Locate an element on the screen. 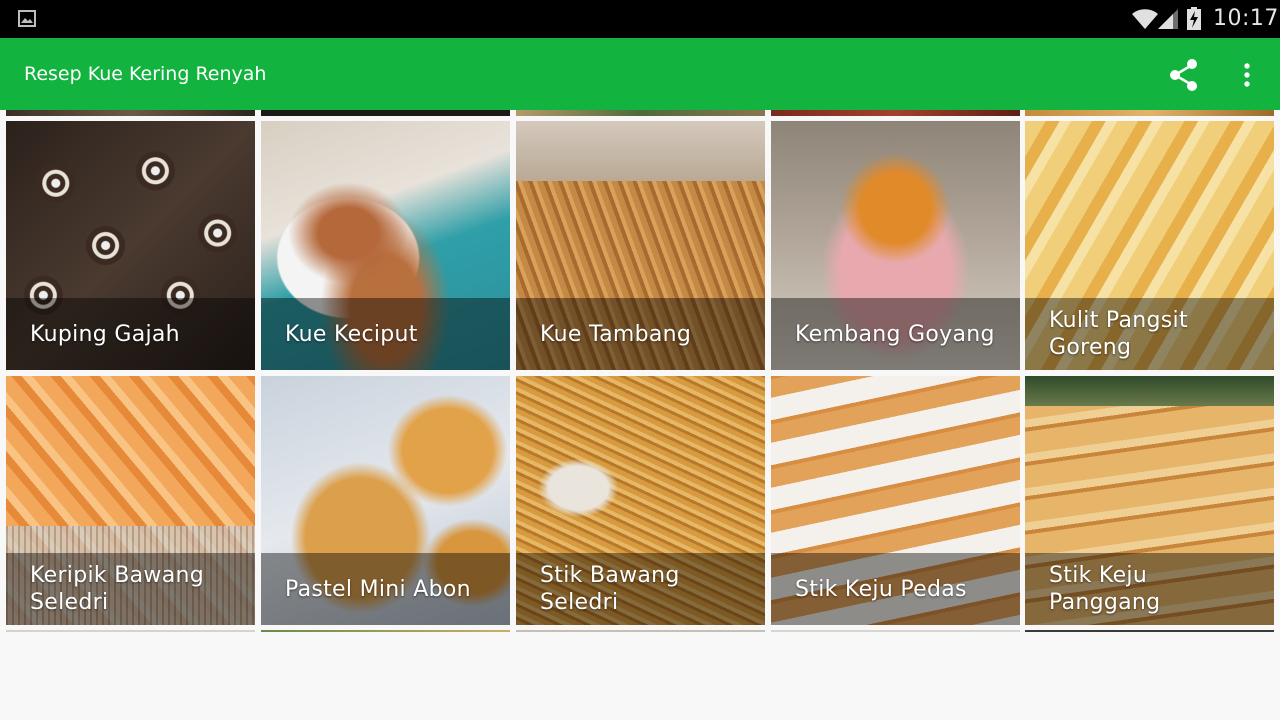 The height and width of the screenshot is (720, 1280). app-title: Resep Kue Kering Renyah is located at coordinates (145, 74).